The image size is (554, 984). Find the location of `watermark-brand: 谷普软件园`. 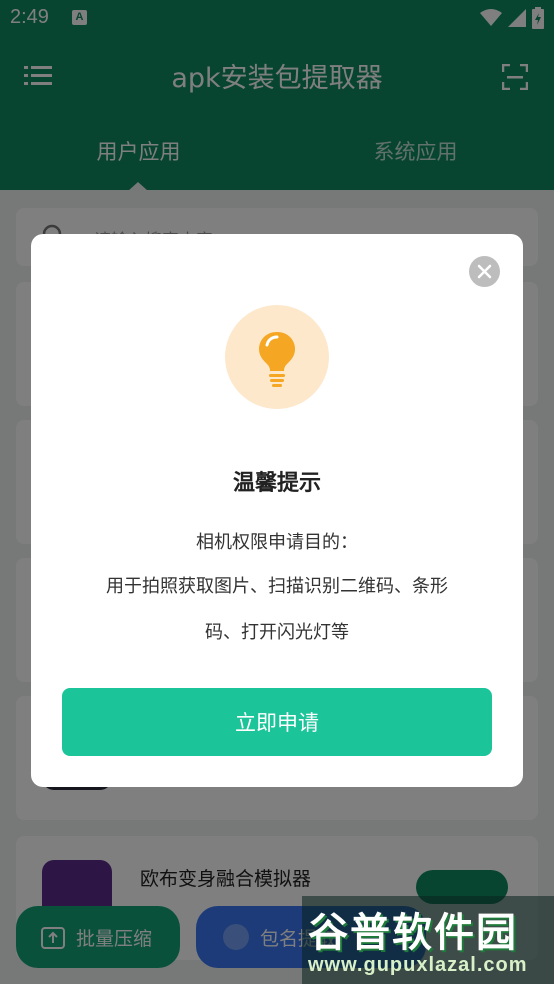

watermark-brand: 谷普软件园 is located at coordinates (413, 933).